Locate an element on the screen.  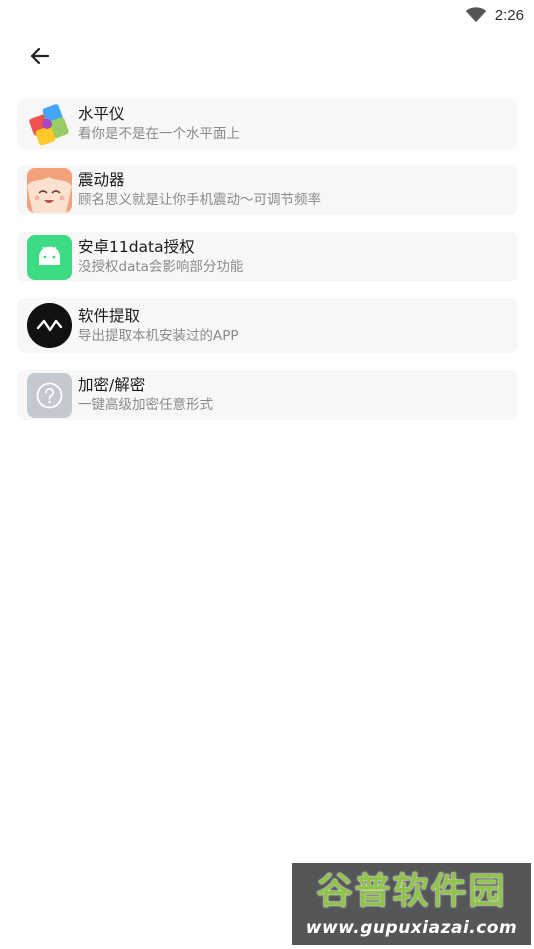
pulse-circle-icon is located at coordinates (49, 325).